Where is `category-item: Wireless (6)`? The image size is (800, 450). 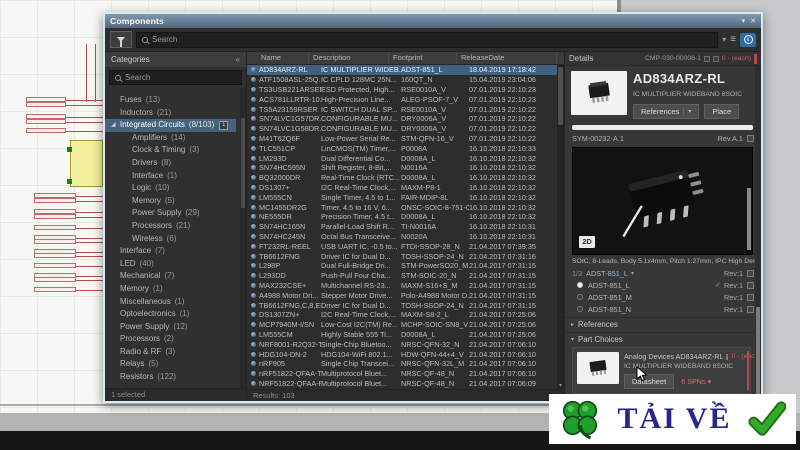 category-item: Wireless (6) is located at coordinates (175, 239).